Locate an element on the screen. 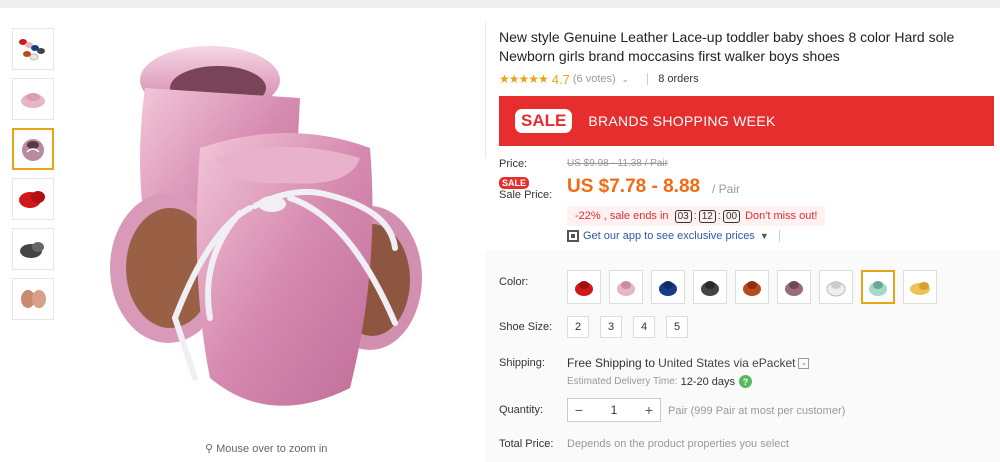 This screenshot has height=462, width=1000. shoe-lineup-thumb-icon is located at coordinates (32, 50).